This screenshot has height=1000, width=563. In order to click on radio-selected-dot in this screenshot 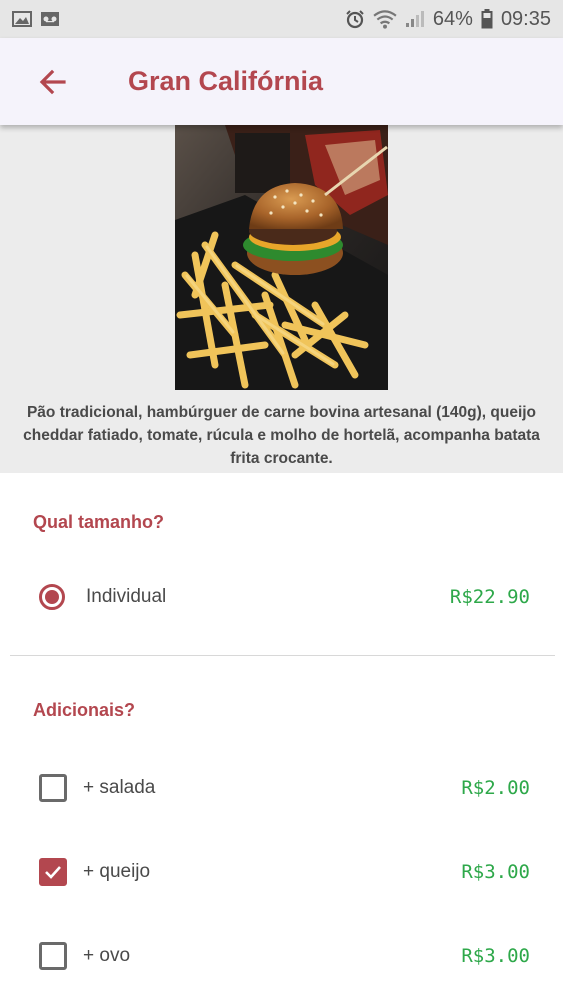, I will do `click(52, 597)`.